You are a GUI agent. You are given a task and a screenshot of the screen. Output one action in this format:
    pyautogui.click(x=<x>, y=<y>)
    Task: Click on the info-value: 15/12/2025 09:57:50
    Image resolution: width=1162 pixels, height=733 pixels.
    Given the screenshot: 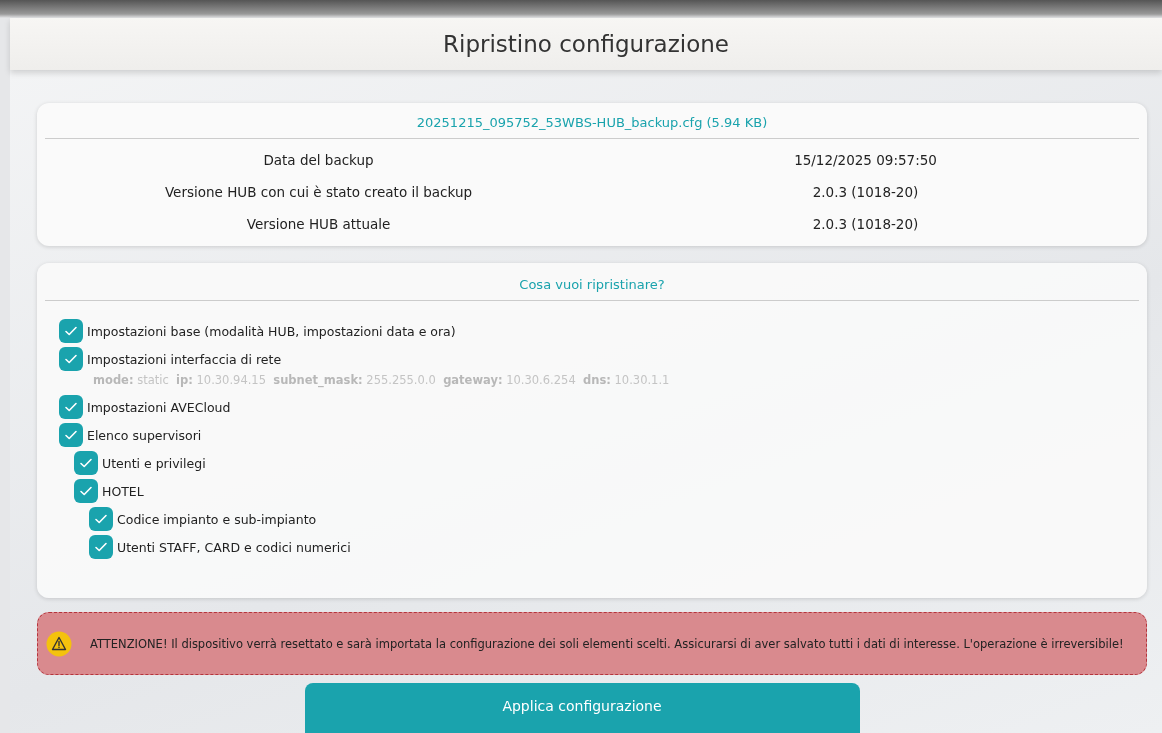 What is the action you would take?
    pyautogui.click(x=865, y=160)
    